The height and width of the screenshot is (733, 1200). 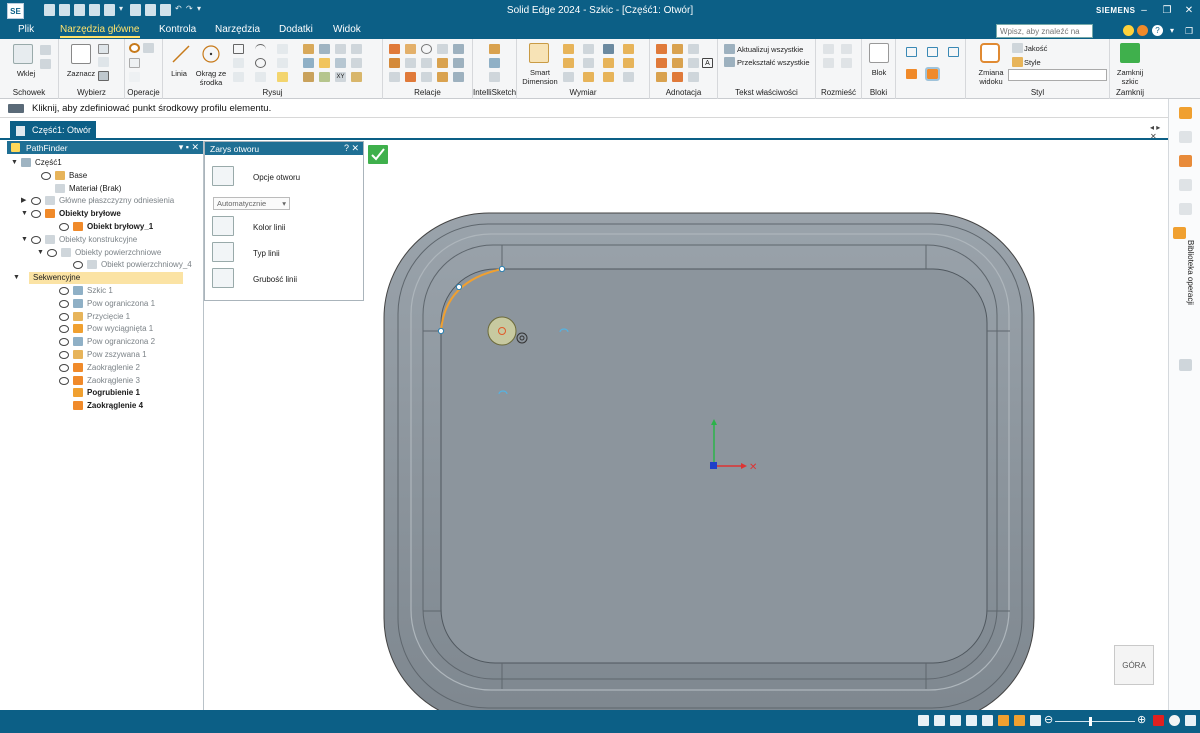 What do you see at coordinates (181, 54) in the screenshot?
I see `line-icon` at bounding box center [181, 54].